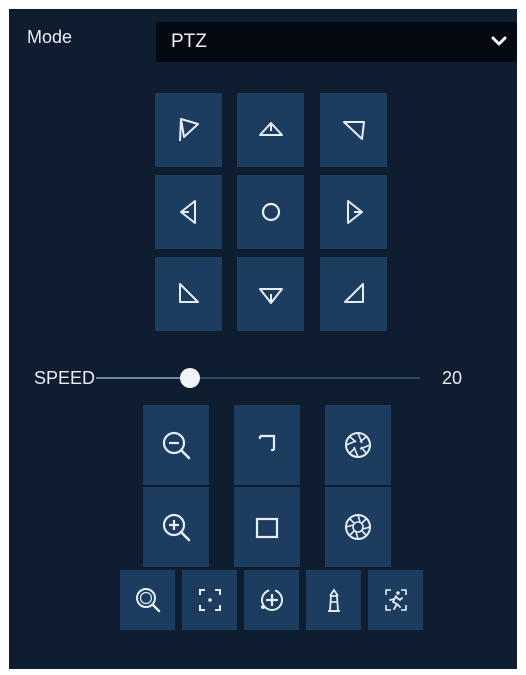 Image resolution: width=526 pixels, height=675 pixels. Describe the element at coordinates (50, 37) in the screenshot. I see `mode-label: Mode` at that location.